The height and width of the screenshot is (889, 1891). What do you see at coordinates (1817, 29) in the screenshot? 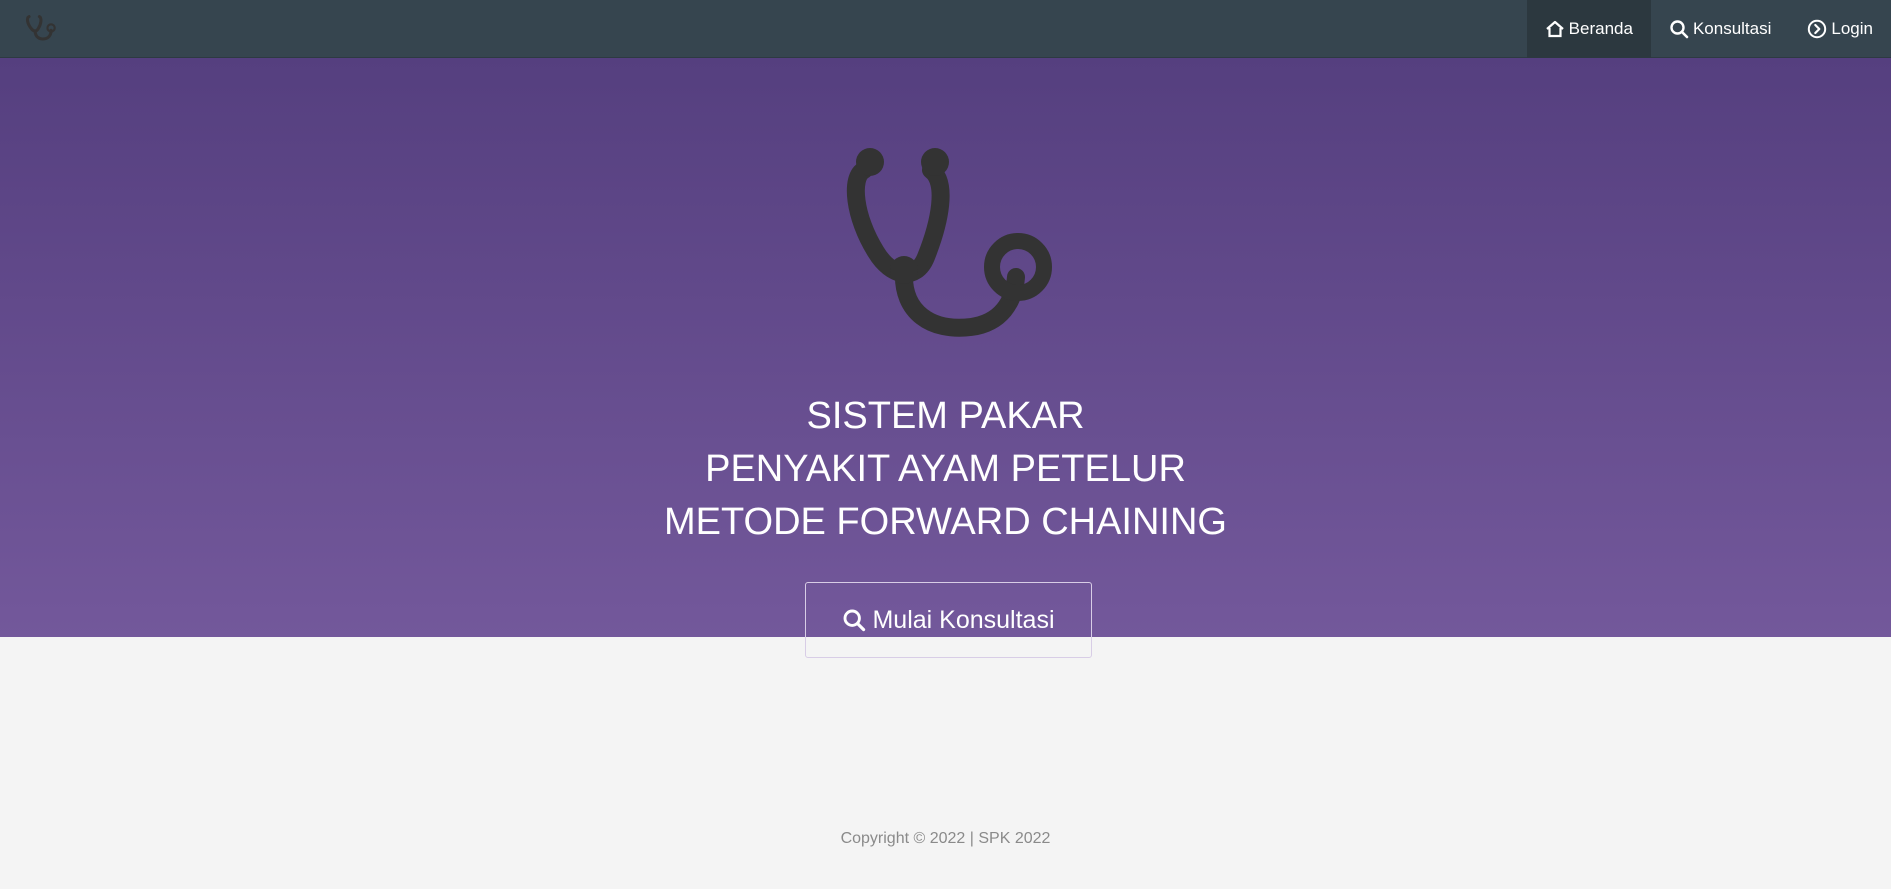
I see `chevron-circle-right-icon` at bounding box center [1817, 29].